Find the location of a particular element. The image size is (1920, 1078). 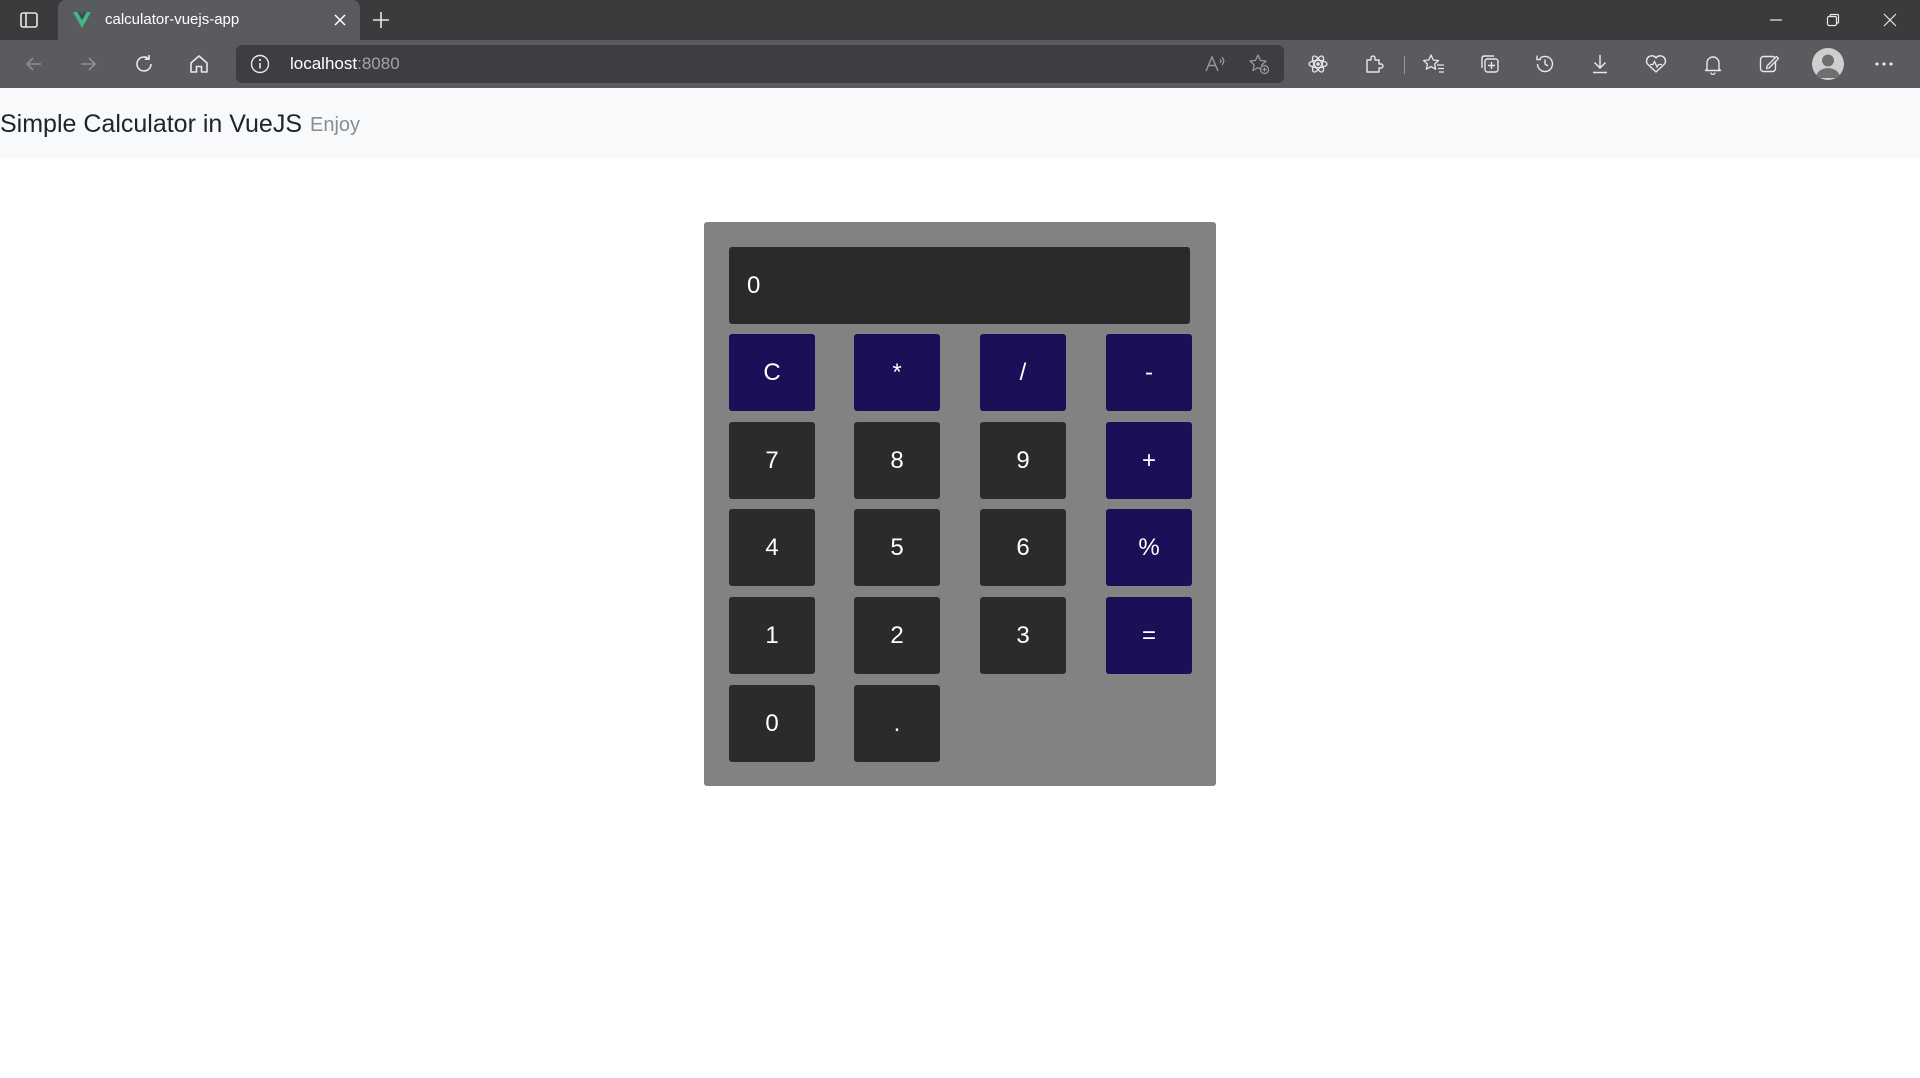

calculator: 0 C * / - 7 8 9 + 4 5 6 % 1 2 3 = 0 . is located at coordinates (960, 504).